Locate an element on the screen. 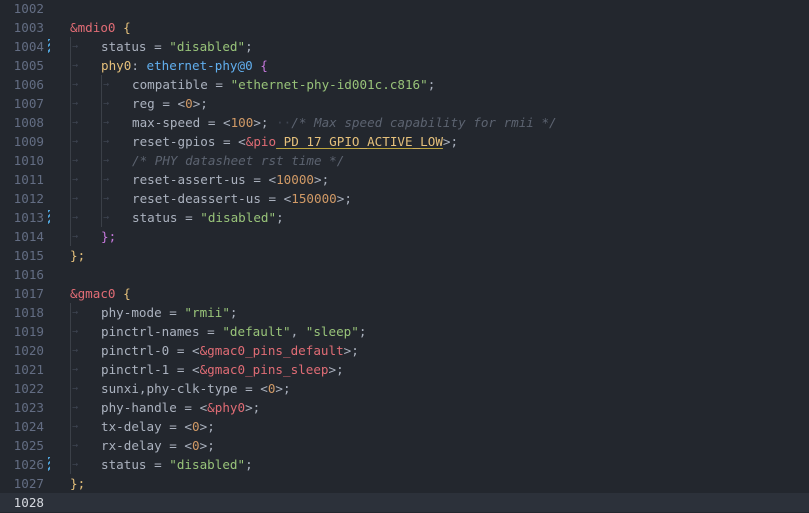 This screenshot has height=513, width=809. code-line: 1007 → → reg = <0>; is located at coordinates (404, 103).